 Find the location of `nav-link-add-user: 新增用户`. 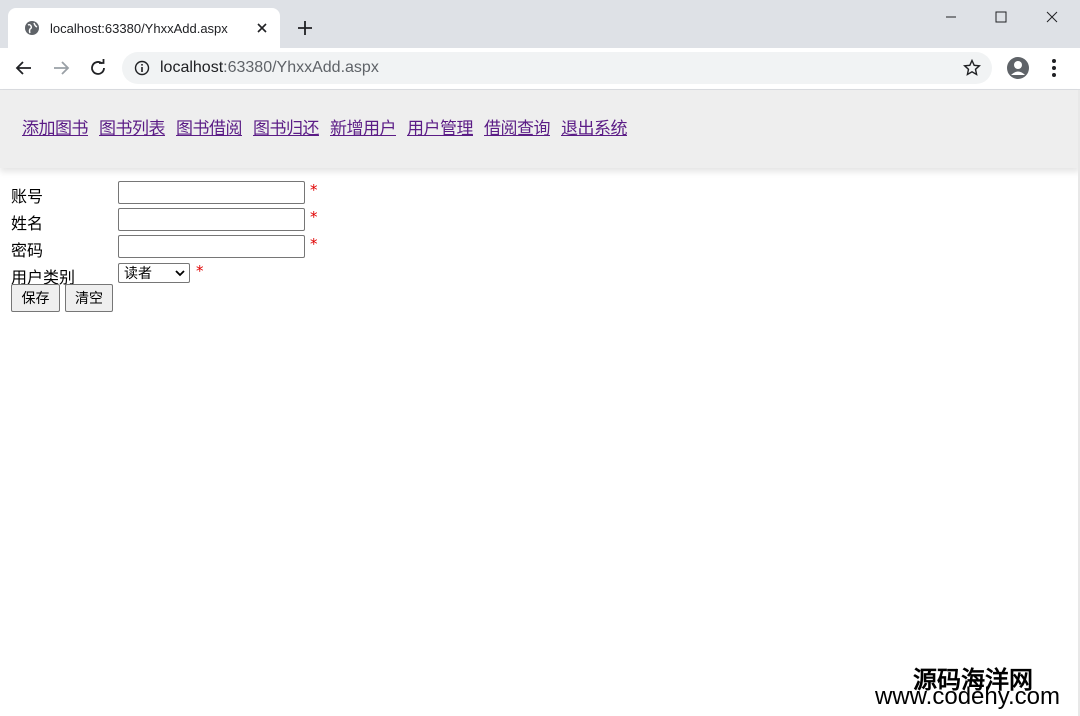

nav-link-add-user: 新增用户 is located at coordinates (363, 126).